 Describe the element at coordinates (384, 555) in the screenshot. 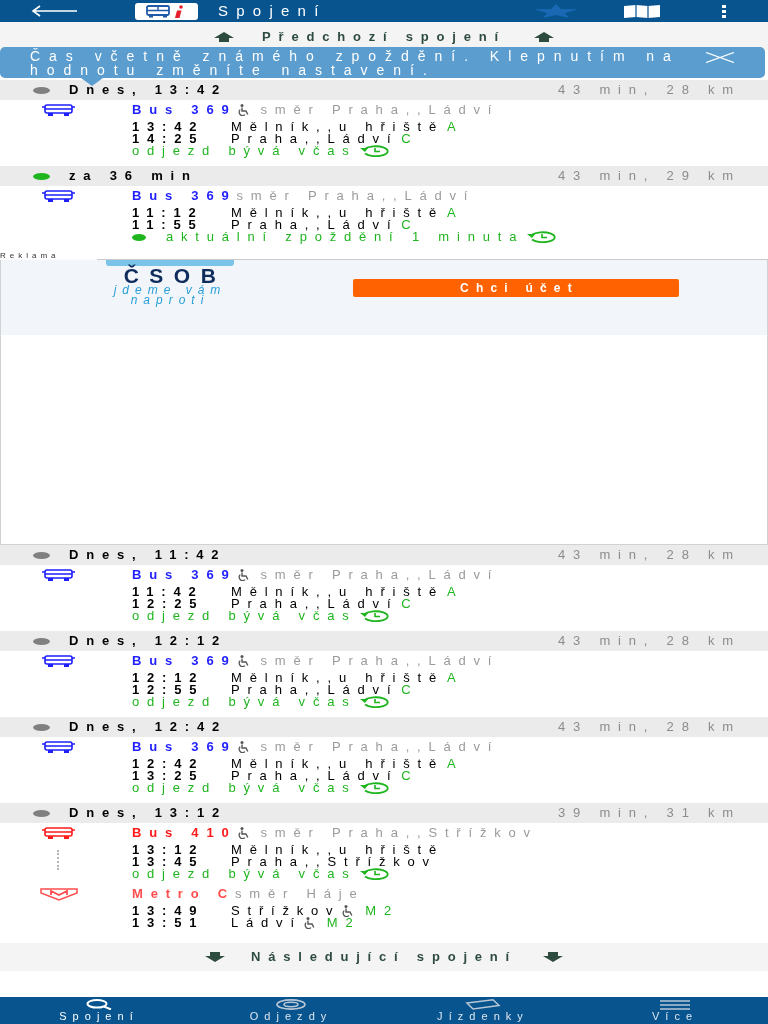

I see `connection-header: Dnes, 11:42 43 min, 28 km` at that location.